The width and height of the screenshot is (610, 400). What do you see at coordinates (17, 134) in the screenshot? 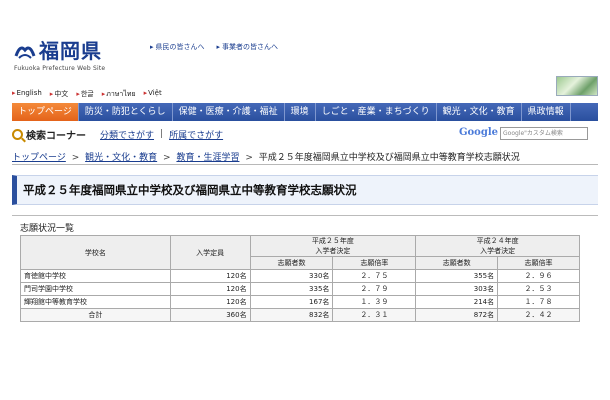
I see `search-icon` at bounding box center [17, 134].